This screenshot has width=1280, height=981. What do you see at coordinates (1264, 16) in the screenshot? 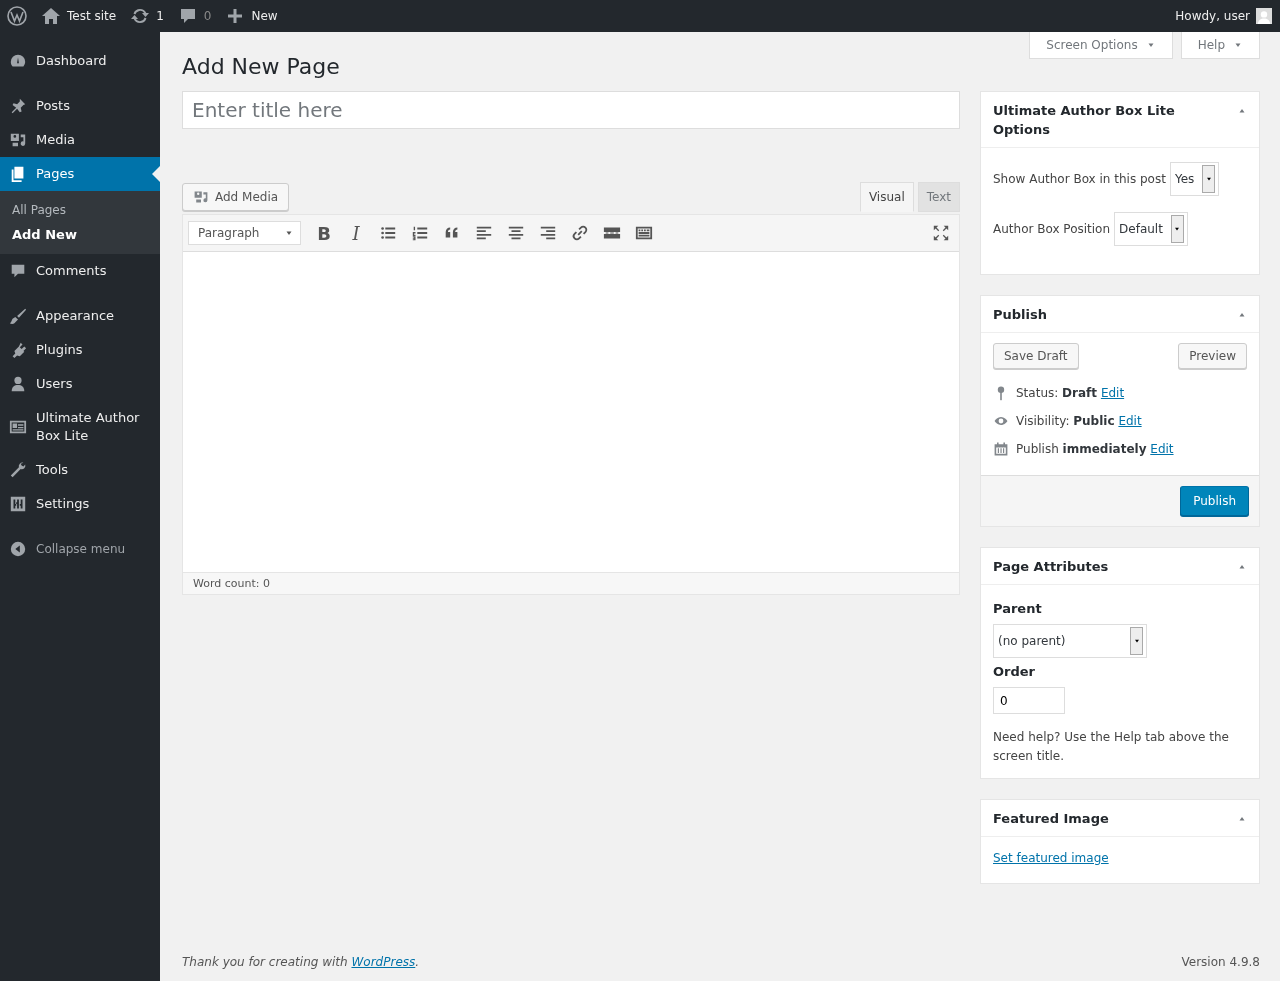
I see `avatar-icon` at bounding box center [1264, 16].